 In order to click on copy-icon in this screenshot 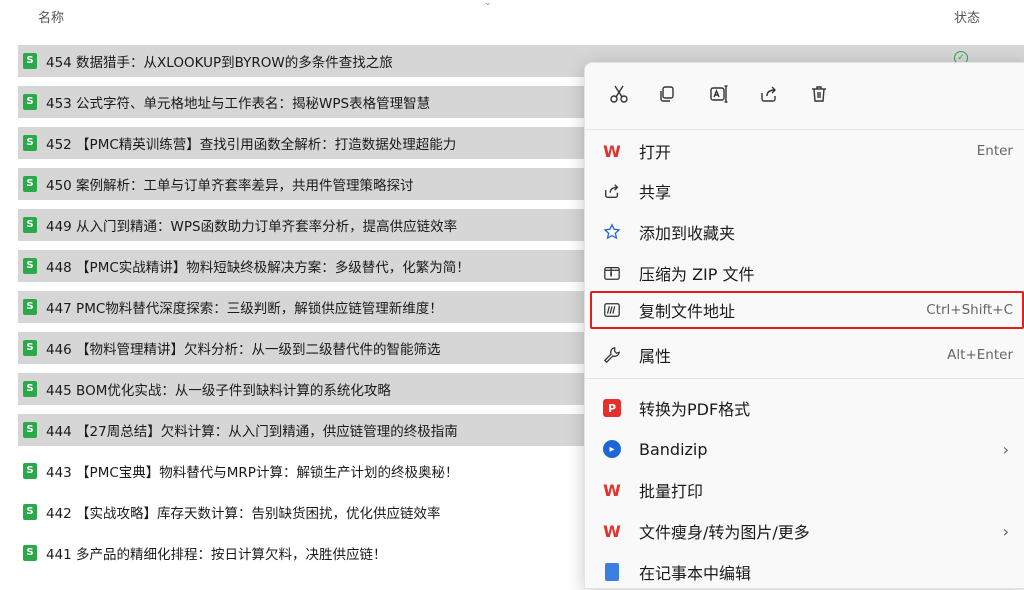, I will do `click(667, 94)`.